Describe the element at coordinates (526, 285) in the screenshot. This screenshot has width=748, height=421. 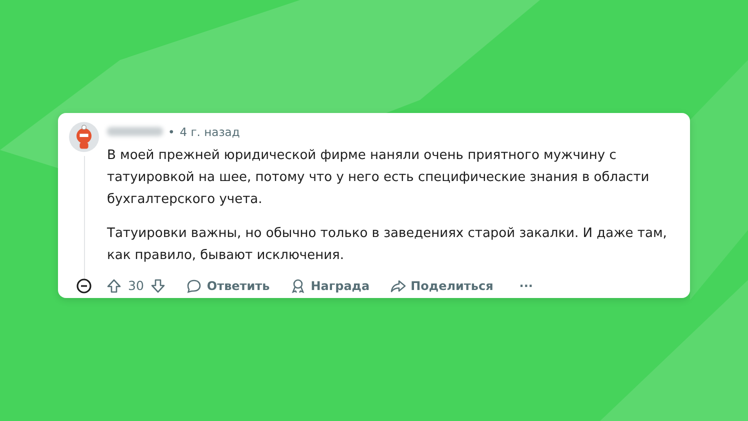
I see `more-options-button: ···` at that location.